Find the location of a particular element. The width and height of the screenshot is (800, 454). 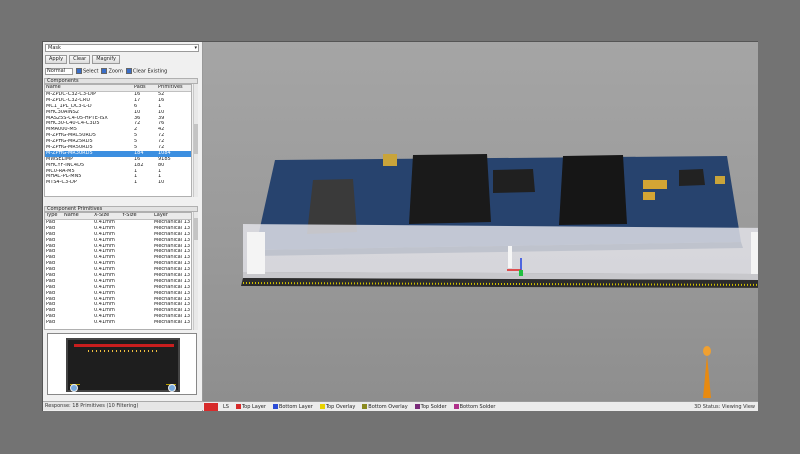

layer-label: Bottom Layer is located at coordinates (295, 406).